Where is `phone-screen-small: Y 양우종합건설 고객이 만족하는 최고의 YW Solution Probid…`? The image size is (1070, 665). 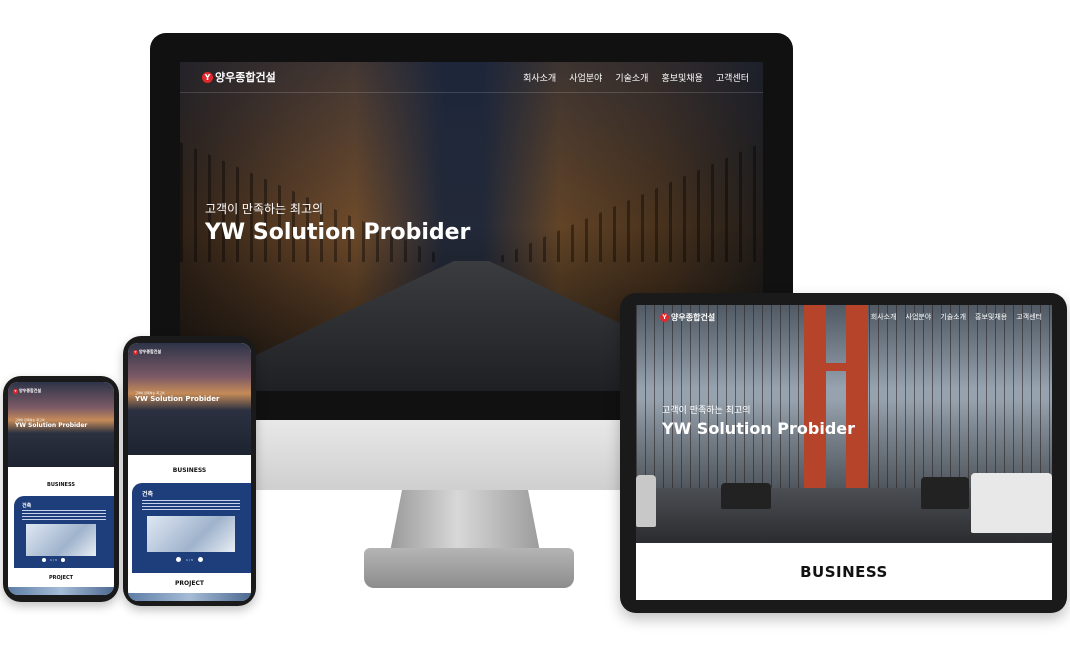 phone-screen-small: Y 양우종합건설 고객이 만족하는 최고의 YW Solution Probid… is located at coordinates (61, 488).